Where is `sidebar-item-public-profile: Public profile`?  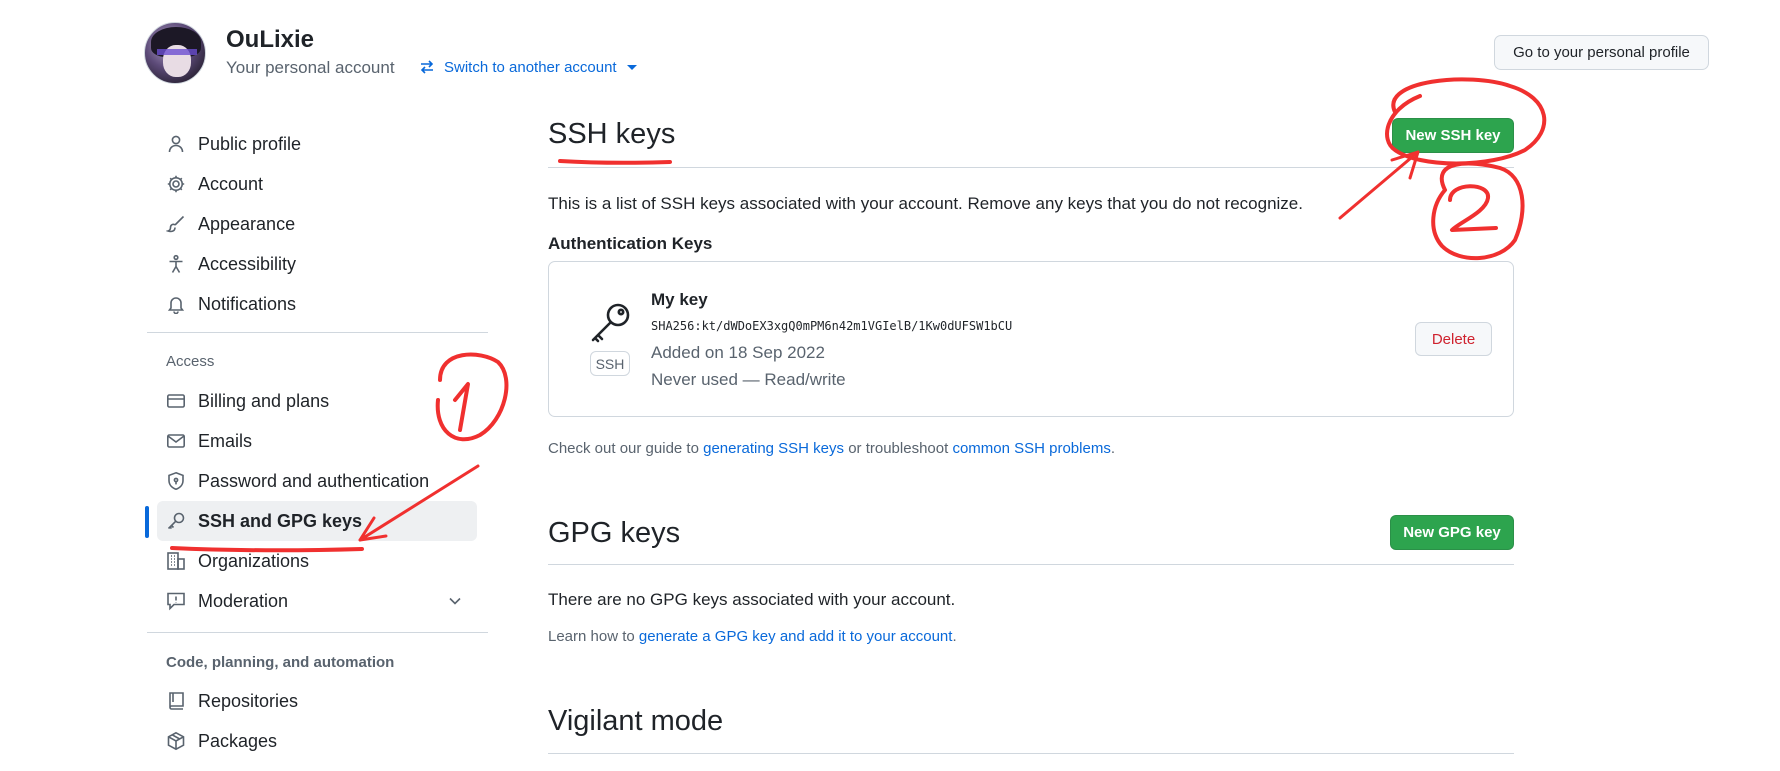
sidebar-item-public-profile: Public profile is located at coordinates (317, 144).